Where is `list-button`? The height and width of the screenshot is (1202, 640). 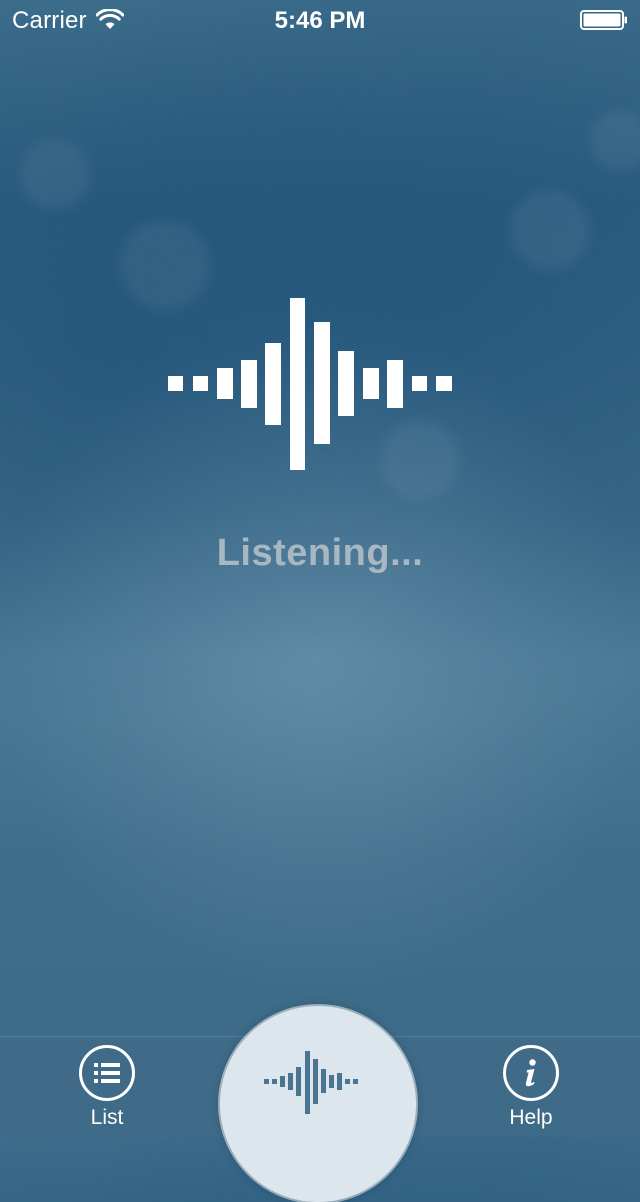 list-button is located at coordinates (107, 1073).